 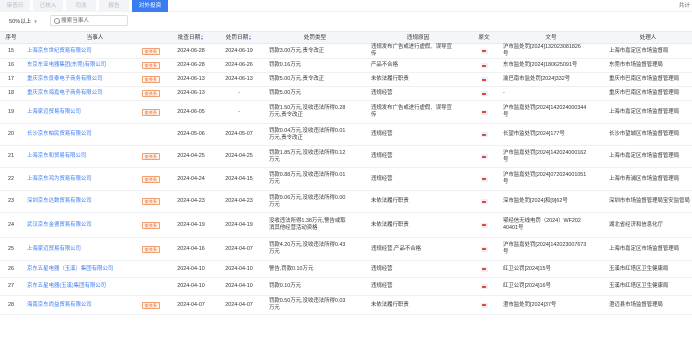 I want to click on party-link: 京东五星电器（玉溪）集团有限公司, so click(x=70, y=269).